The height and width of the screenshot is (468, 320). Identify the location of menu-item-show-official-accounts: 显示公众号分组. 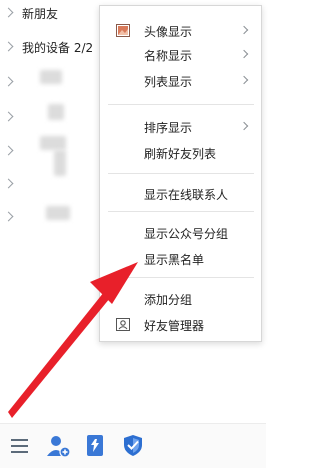
(180, 233).